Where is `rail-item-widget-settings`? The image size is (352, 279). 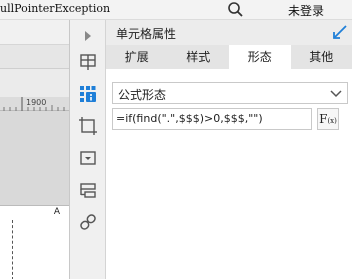 rail-item-widget-settings is located at coordinates (88, 62).